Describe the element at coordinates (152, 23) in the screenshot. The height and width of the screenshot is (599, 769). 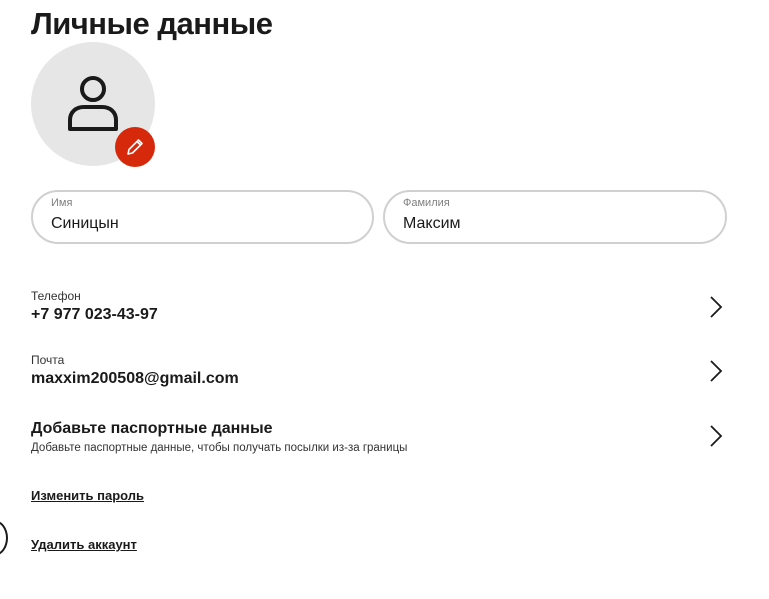
I see `page-title: Личные данные` at that location.